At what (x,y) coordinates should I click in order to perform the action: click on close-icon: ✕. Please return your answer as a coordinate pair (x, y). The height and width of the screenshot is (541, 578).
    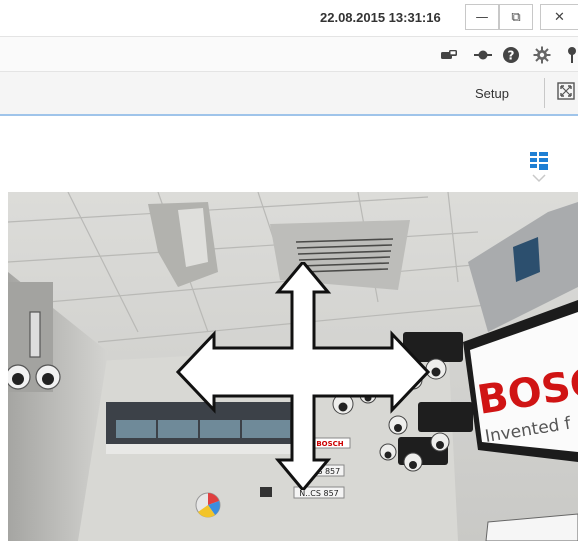
    Looking at the image, I should click on (559, 17).